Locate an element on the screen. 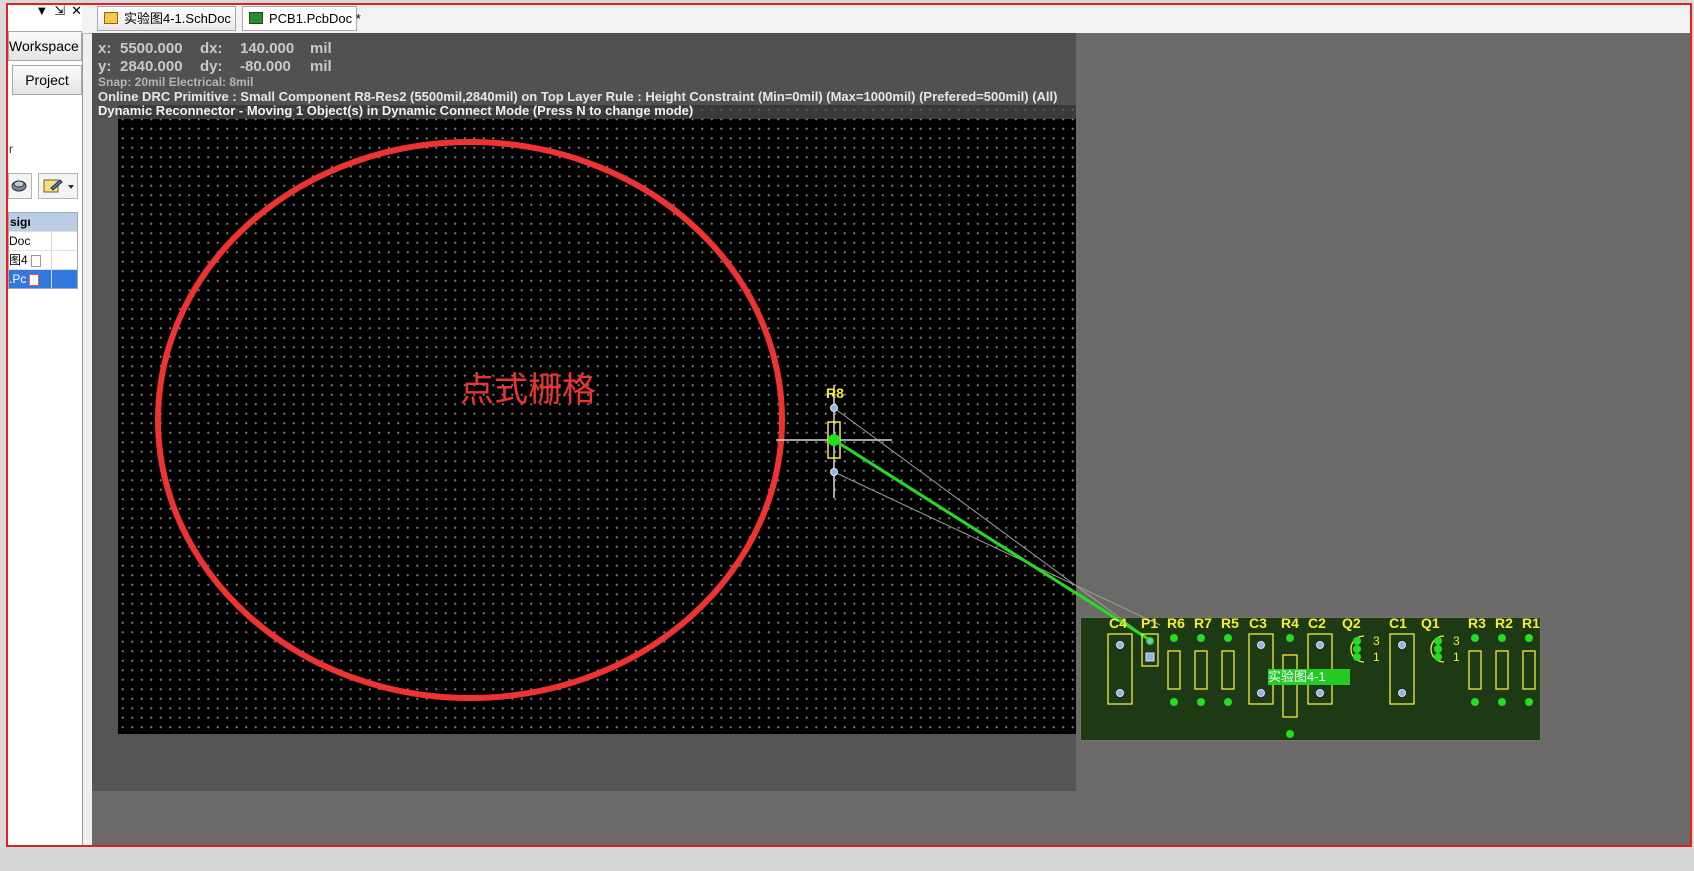  project-tree-header: sigı is located at coordinates (43, 222).